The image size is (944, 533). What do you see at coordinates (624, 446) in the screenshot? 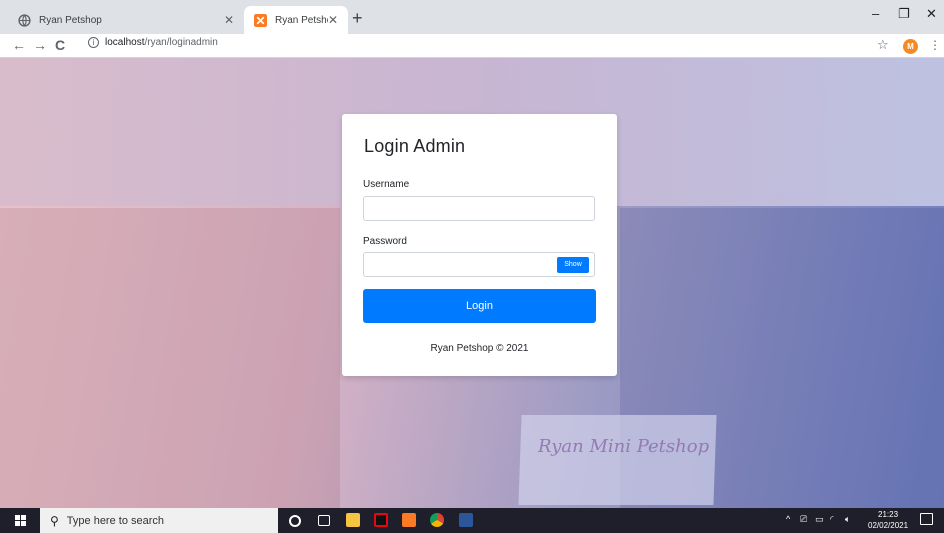
I see `background-sign-text: Ryan Mini Petshop` at bounding box center [624, 446].